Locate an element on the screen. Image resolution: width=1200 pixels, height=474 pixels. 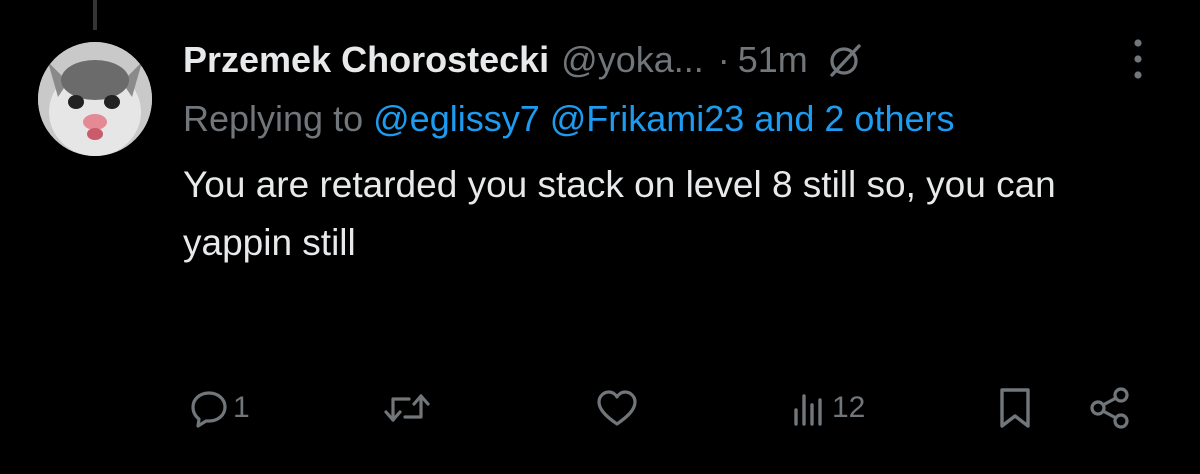
reply-mention-frikami23: @Frikami23 is located at coordinates (647, 118).